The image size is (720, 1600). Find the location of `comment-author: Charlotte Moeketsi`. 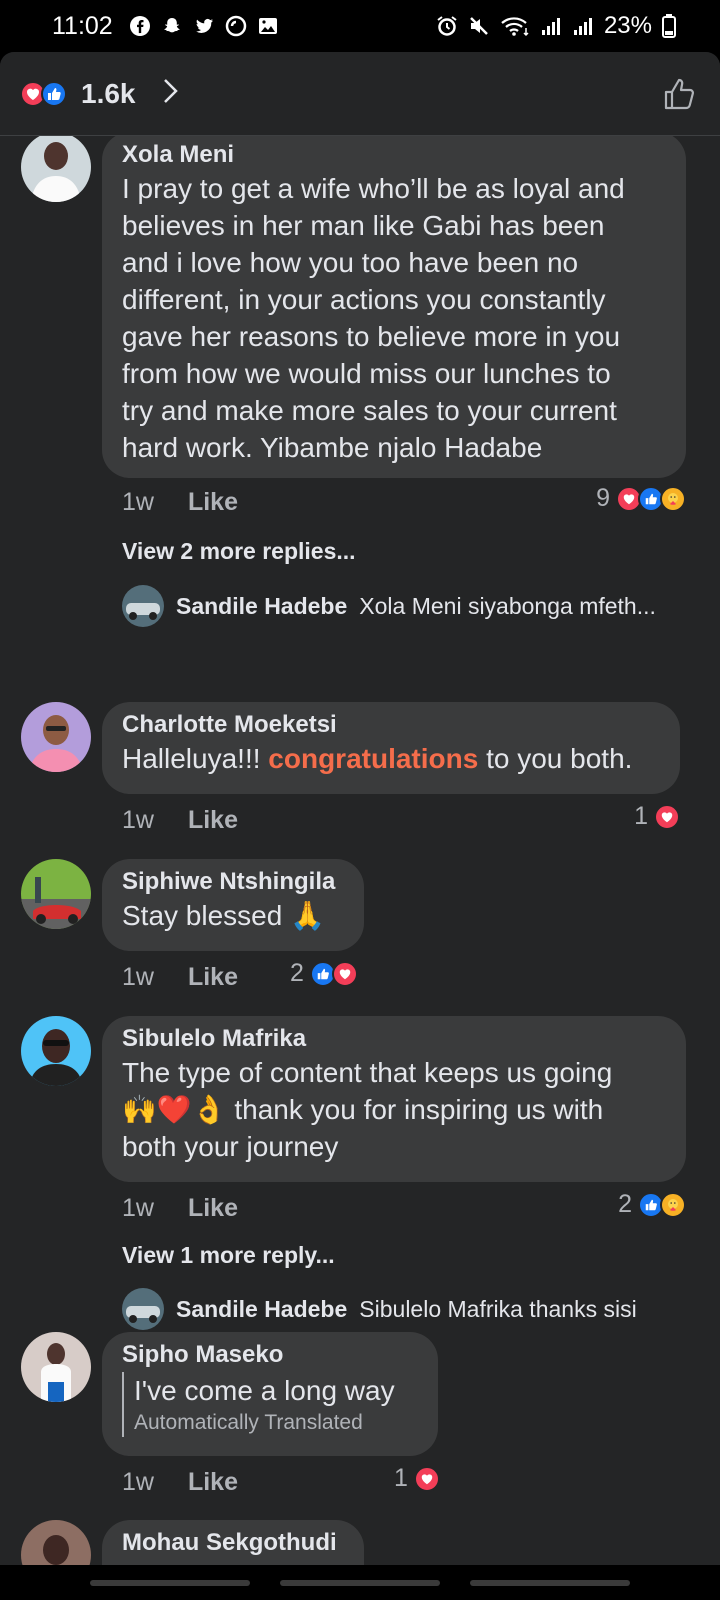

comment-author: Charlotte Moeketsi is located at coordinates (391, 725).